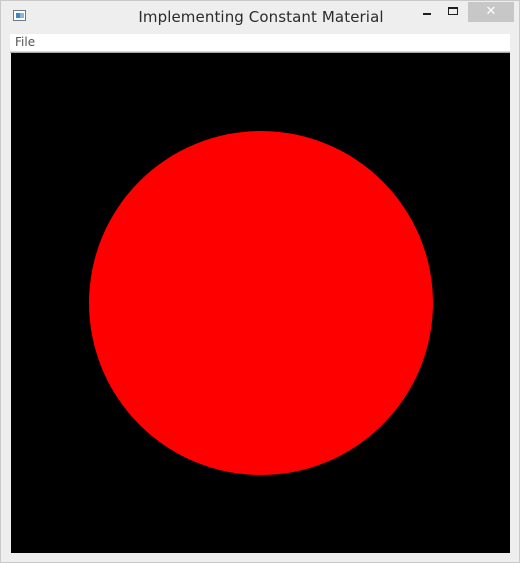 Image resolution: width=520 pixels, height=563 pixels. I want to click on maximize-button, so click(454, 12).